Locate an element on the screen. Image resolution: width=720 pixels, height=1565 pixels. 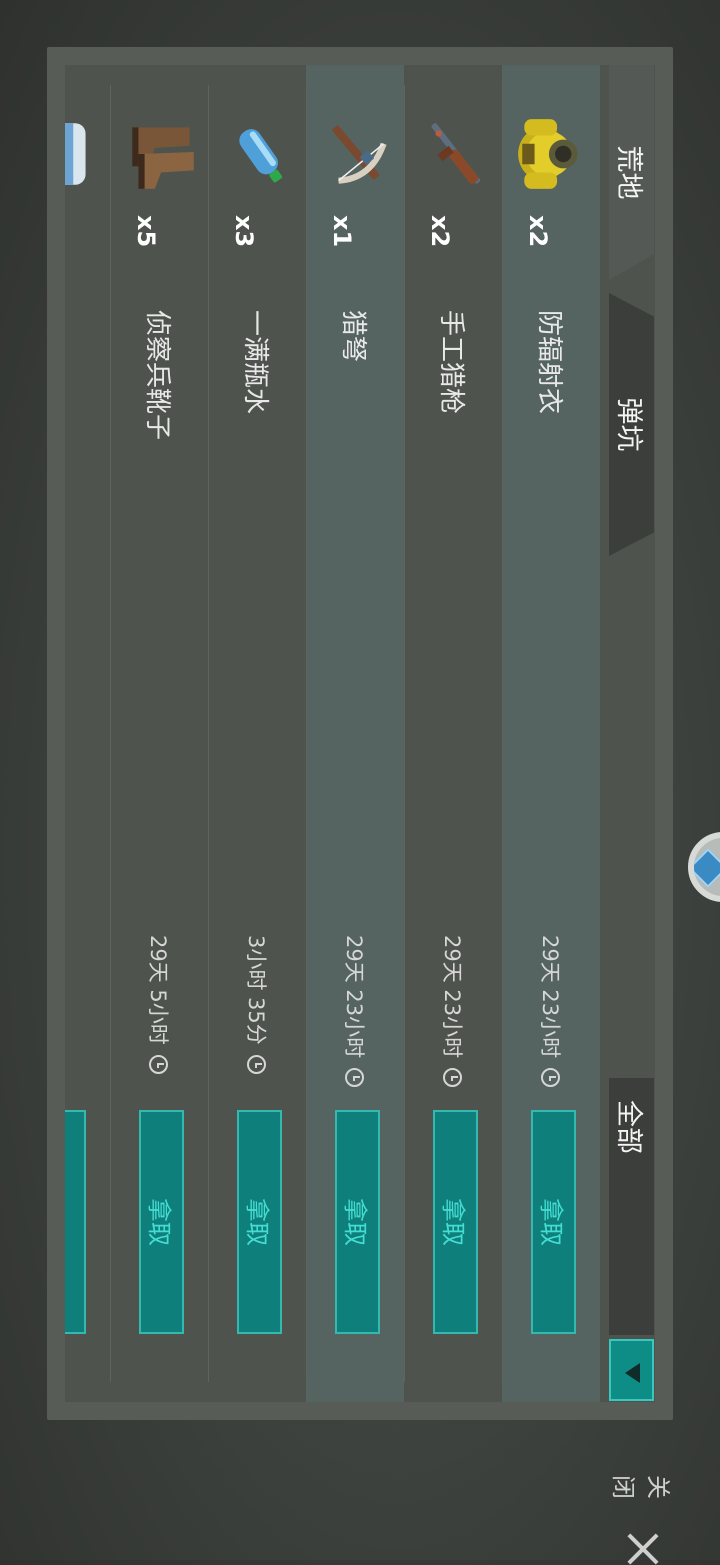
item-expiry: 3小时 35分 is located at coordinates (257, 1004).